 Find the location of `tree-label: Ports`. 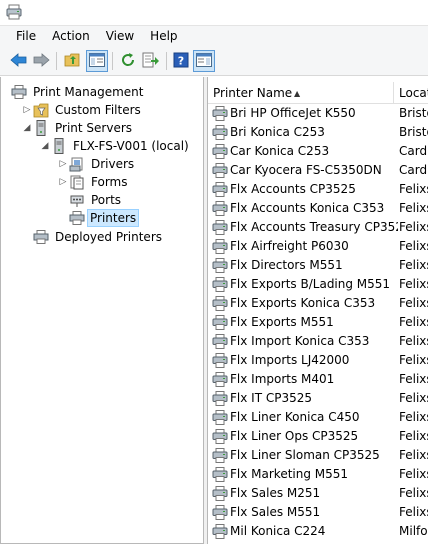

tree-label: Ports is located at coordinates (106, 200).